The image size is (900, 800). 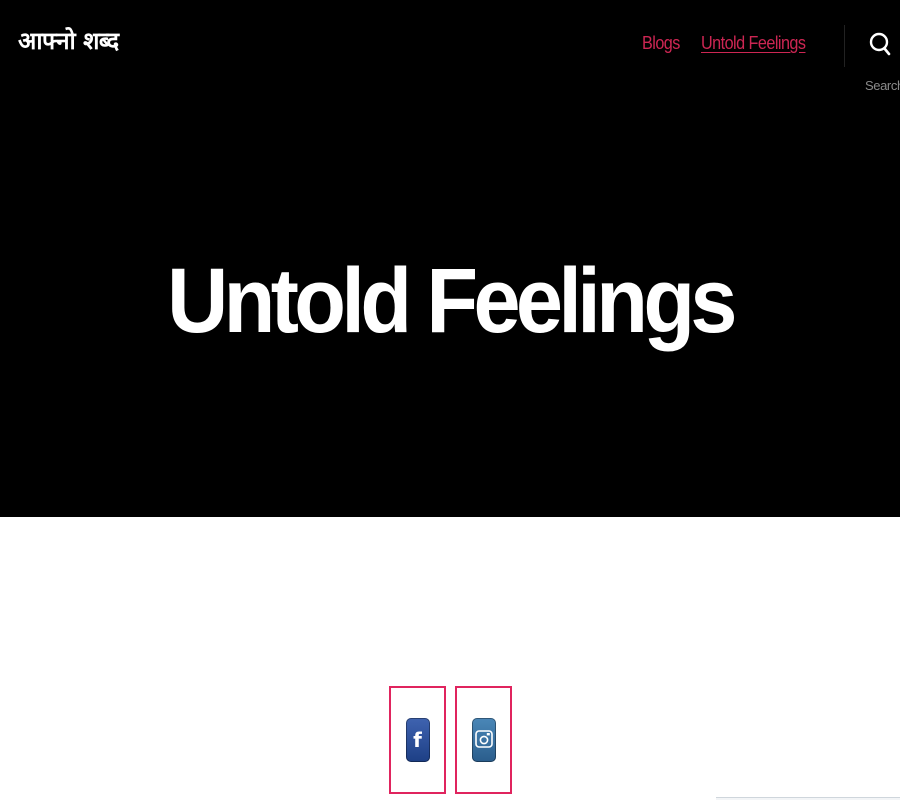 I want to click on facebook-link: f, so click(x=417, y=740).